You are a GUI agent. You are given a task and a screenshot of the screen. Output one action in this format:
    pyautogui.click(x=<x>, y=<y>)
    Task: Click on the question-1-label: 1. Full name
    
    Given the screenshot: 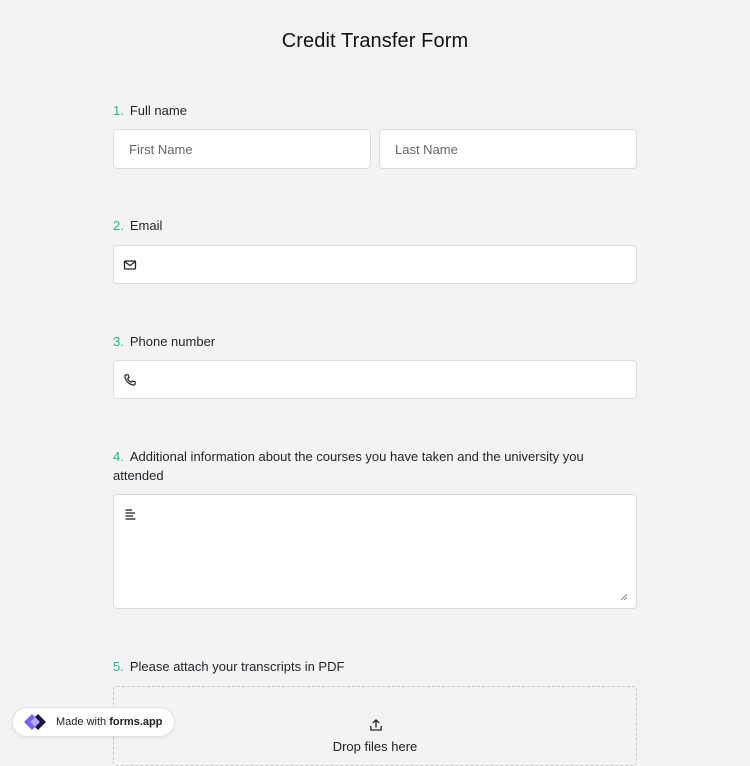 What is the action you would take?
    pyautogui.click(x=150, y=110)
    